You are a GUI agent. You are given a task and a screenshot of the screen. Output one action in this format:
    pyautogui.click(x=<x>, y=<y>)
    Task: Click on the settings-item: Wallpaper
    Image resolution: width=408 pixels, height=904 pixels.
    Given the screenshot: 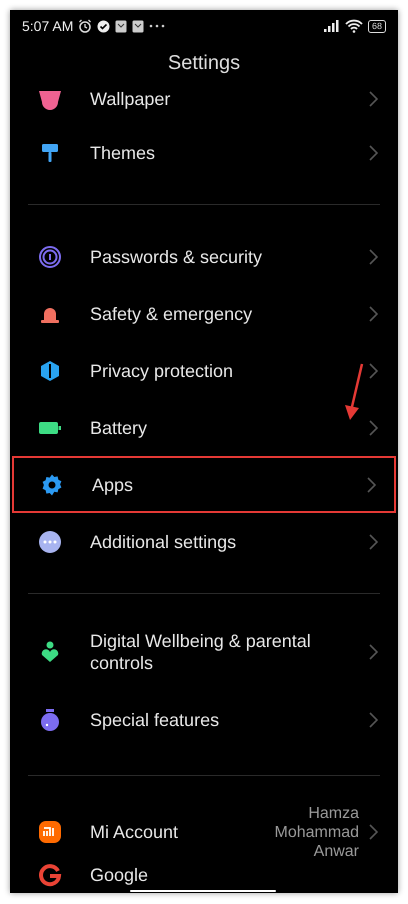 What is the action you would take?
    pyautogui.click(x=204, y=99)
    